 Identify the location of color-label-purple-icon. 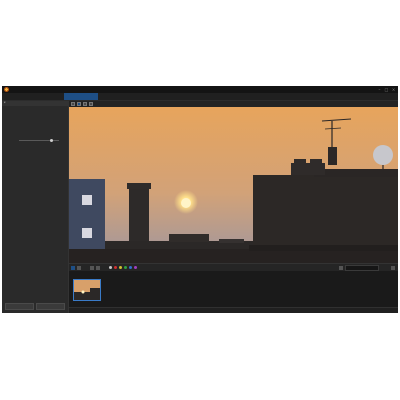
(135, 267).